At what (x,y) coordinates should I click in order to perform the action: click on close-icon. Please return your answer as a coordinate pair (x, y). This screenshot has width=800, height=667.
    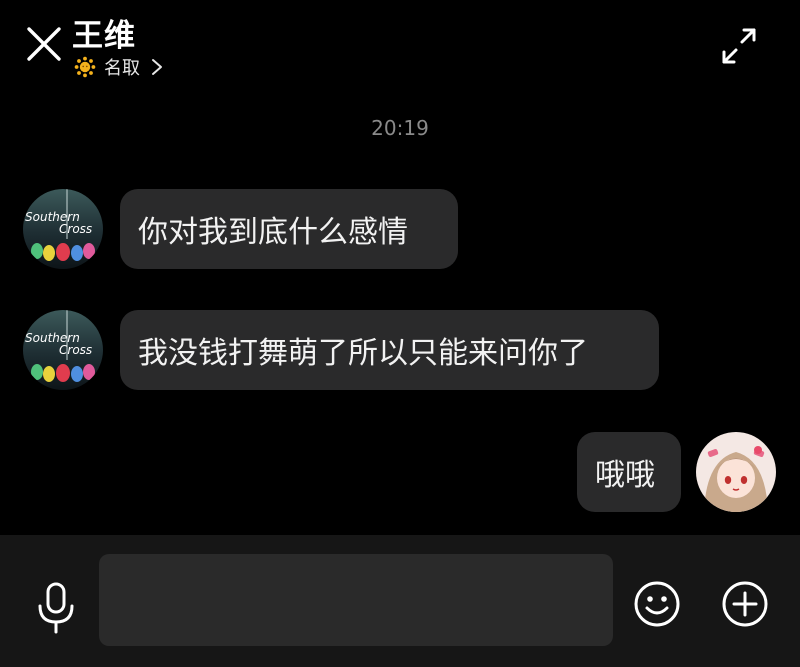
    Looking at the image, I should click on (44, 44).